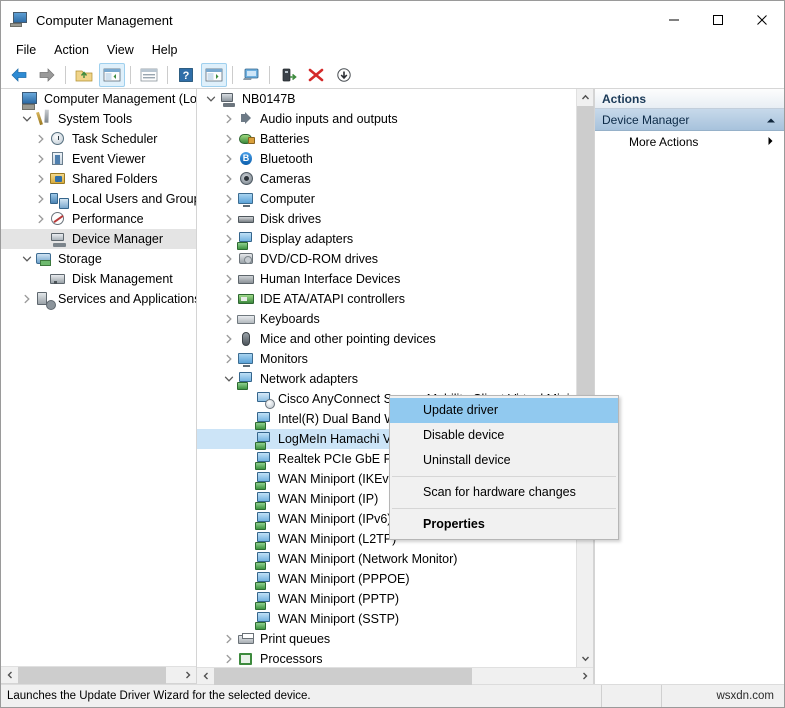  I want to click on vscroll-down-arrow-icon, so click(585, 658).